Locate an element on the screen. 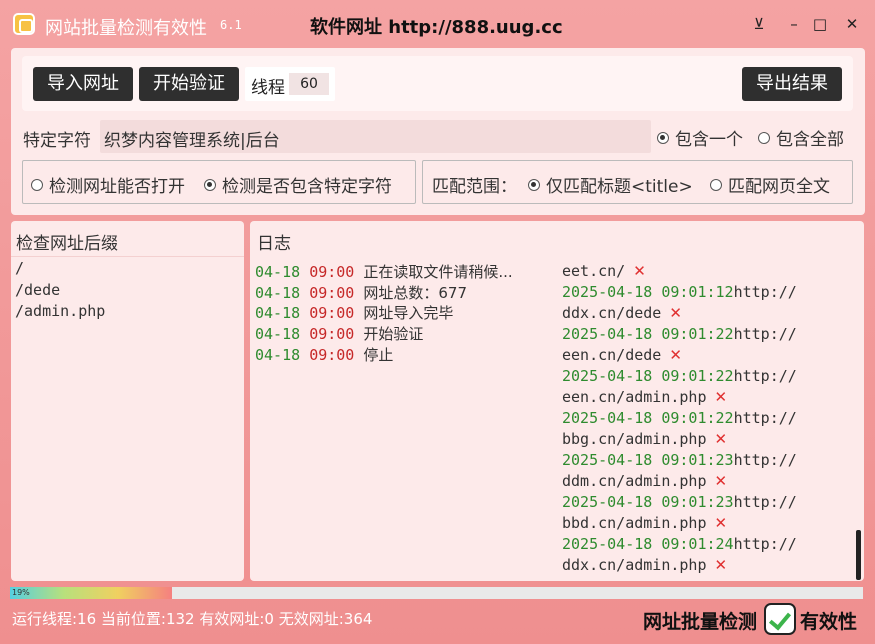  log-scrollbar is located at coordinates (858, 555).